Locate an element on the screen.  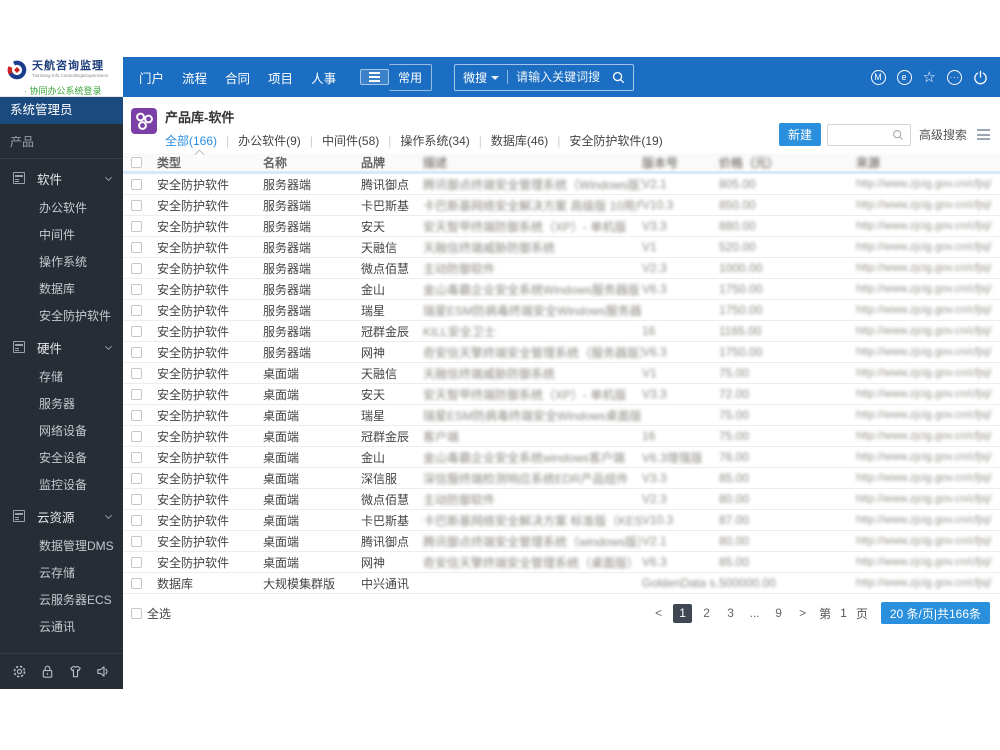
speaker-icon is located at coordinates (103, 671).